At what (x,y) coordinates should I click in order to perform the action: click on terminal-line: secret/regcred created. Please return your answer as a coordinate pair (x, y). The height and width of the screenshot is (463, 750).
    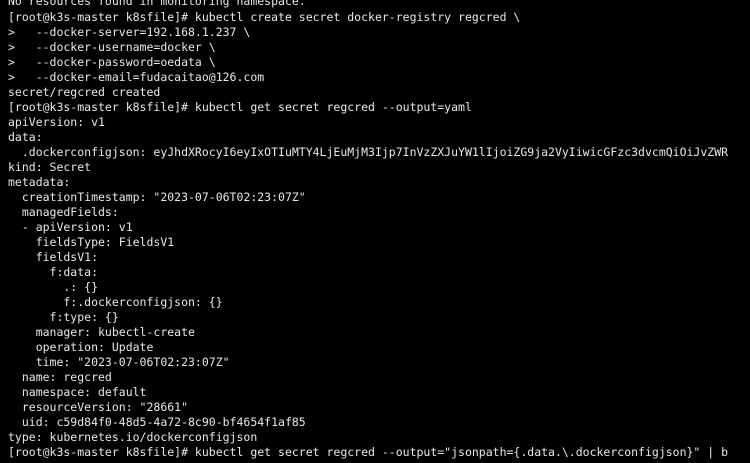
    Looking at the image, I should click on (84, 92).